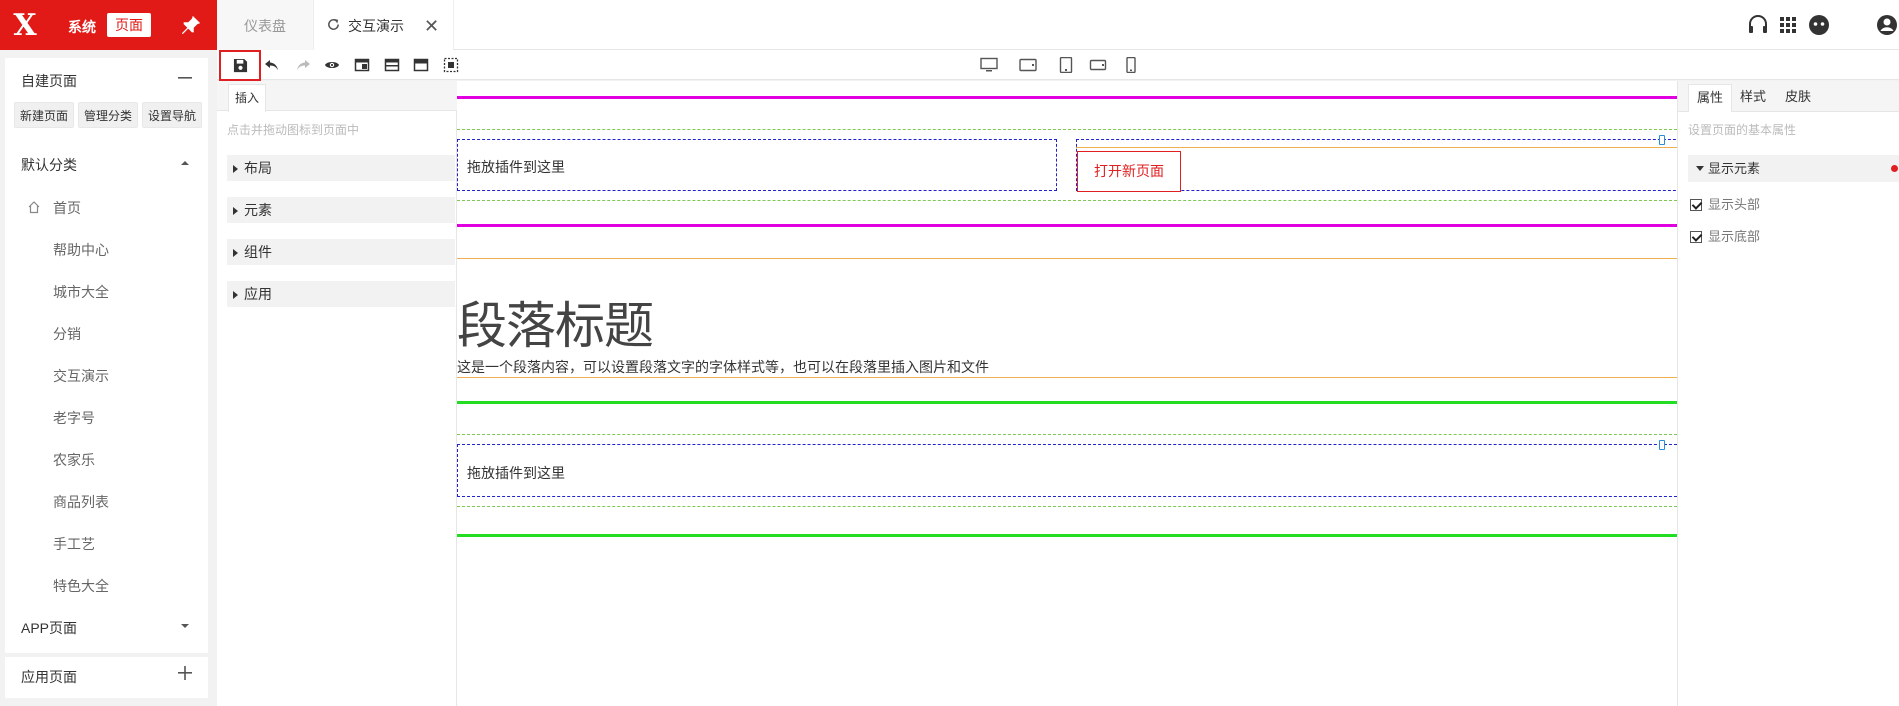 This screenshot has width=1899, height=706. Describe the element at coordinates (1734, 168) in the screenshot. I see `section-title: 显示元素` at that location.